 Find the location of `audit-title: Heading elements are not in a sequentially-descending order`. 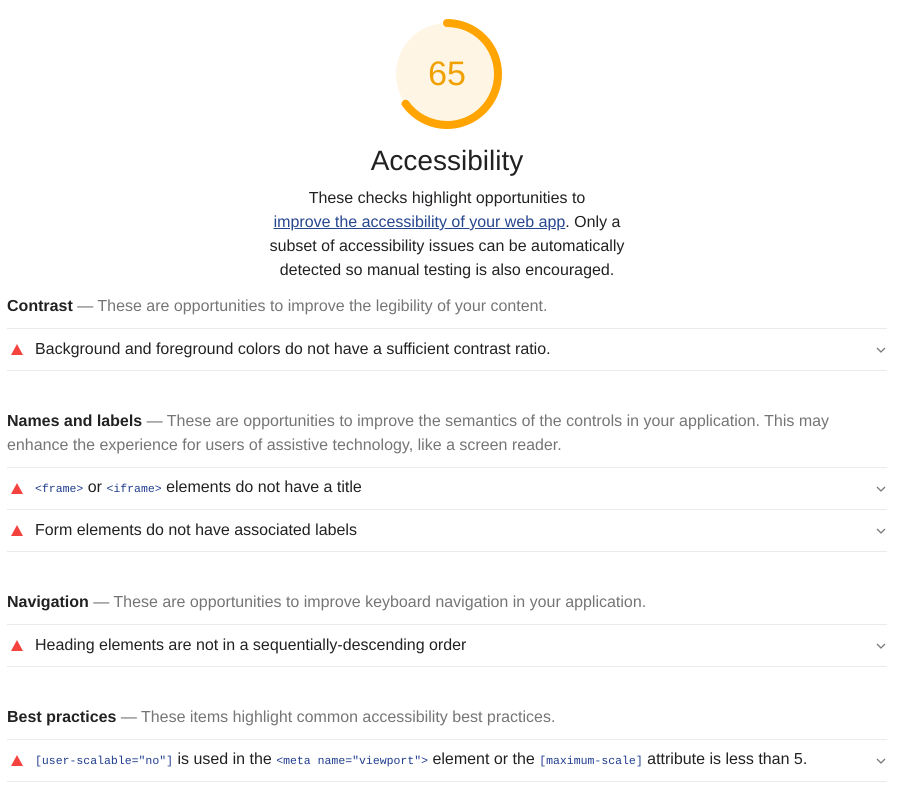

audit-title: Heading elements are not in a sequentially-descending order is located at coordinates (250, 646).